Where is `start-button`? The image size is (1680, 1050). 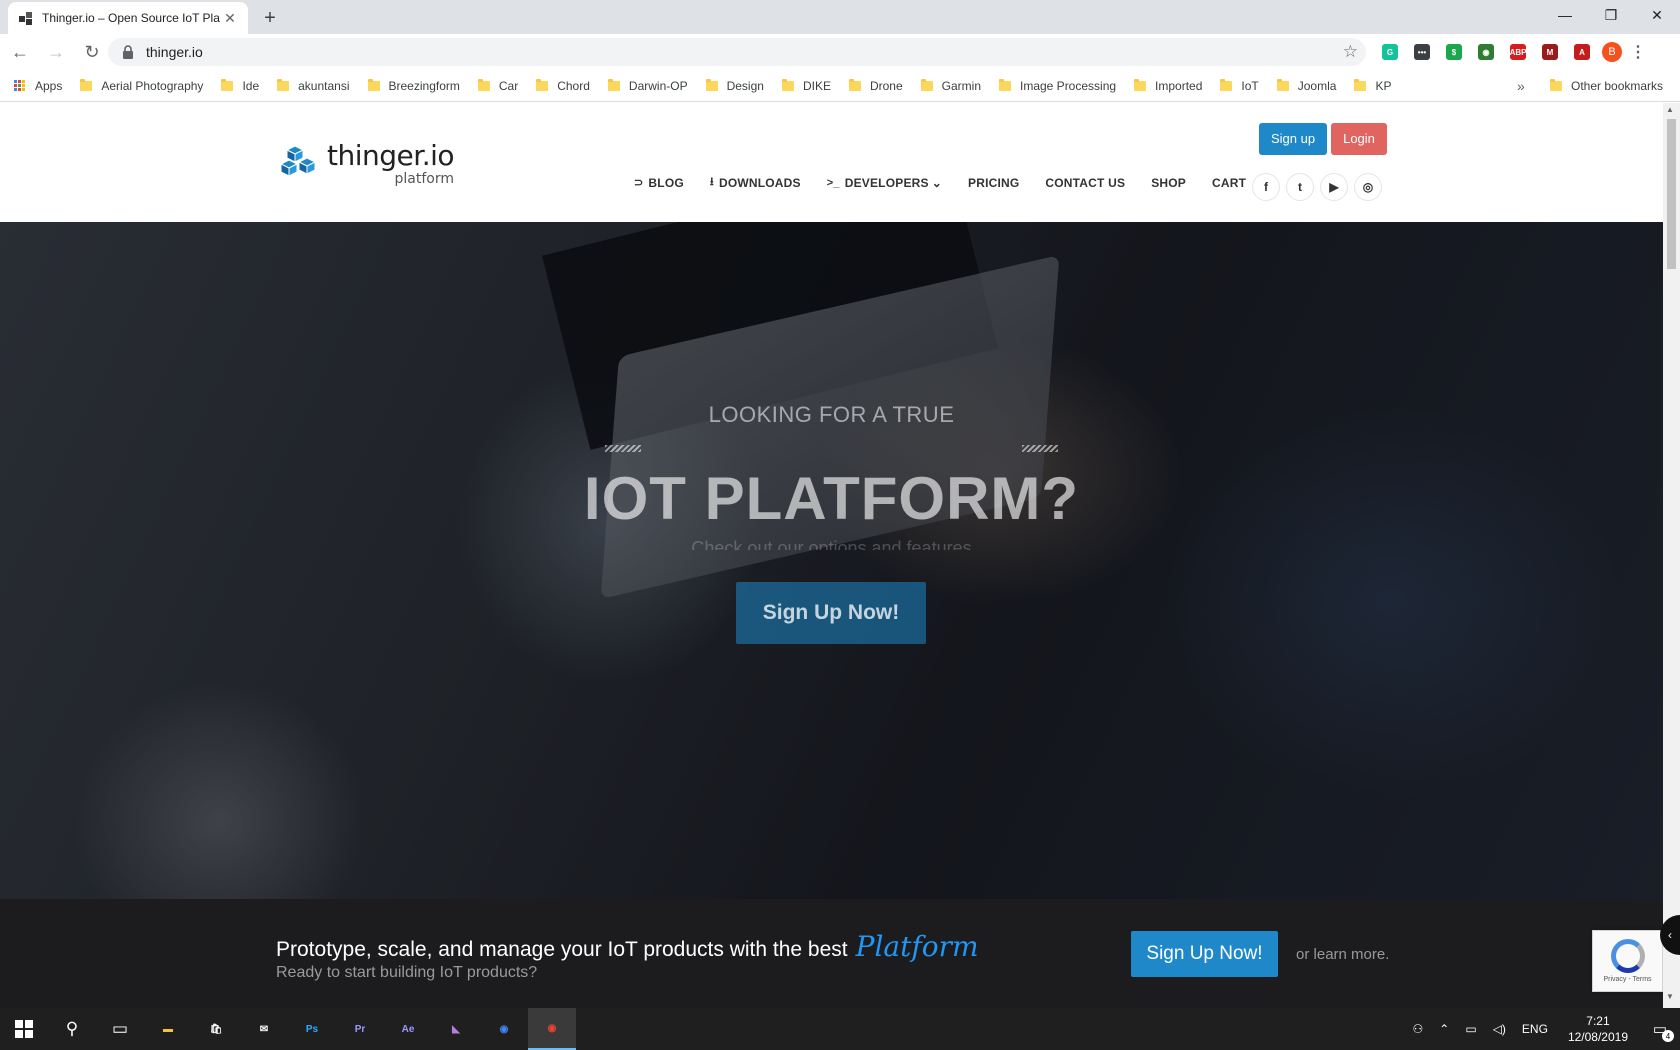
start-button is located at coordinates (24, 1029).